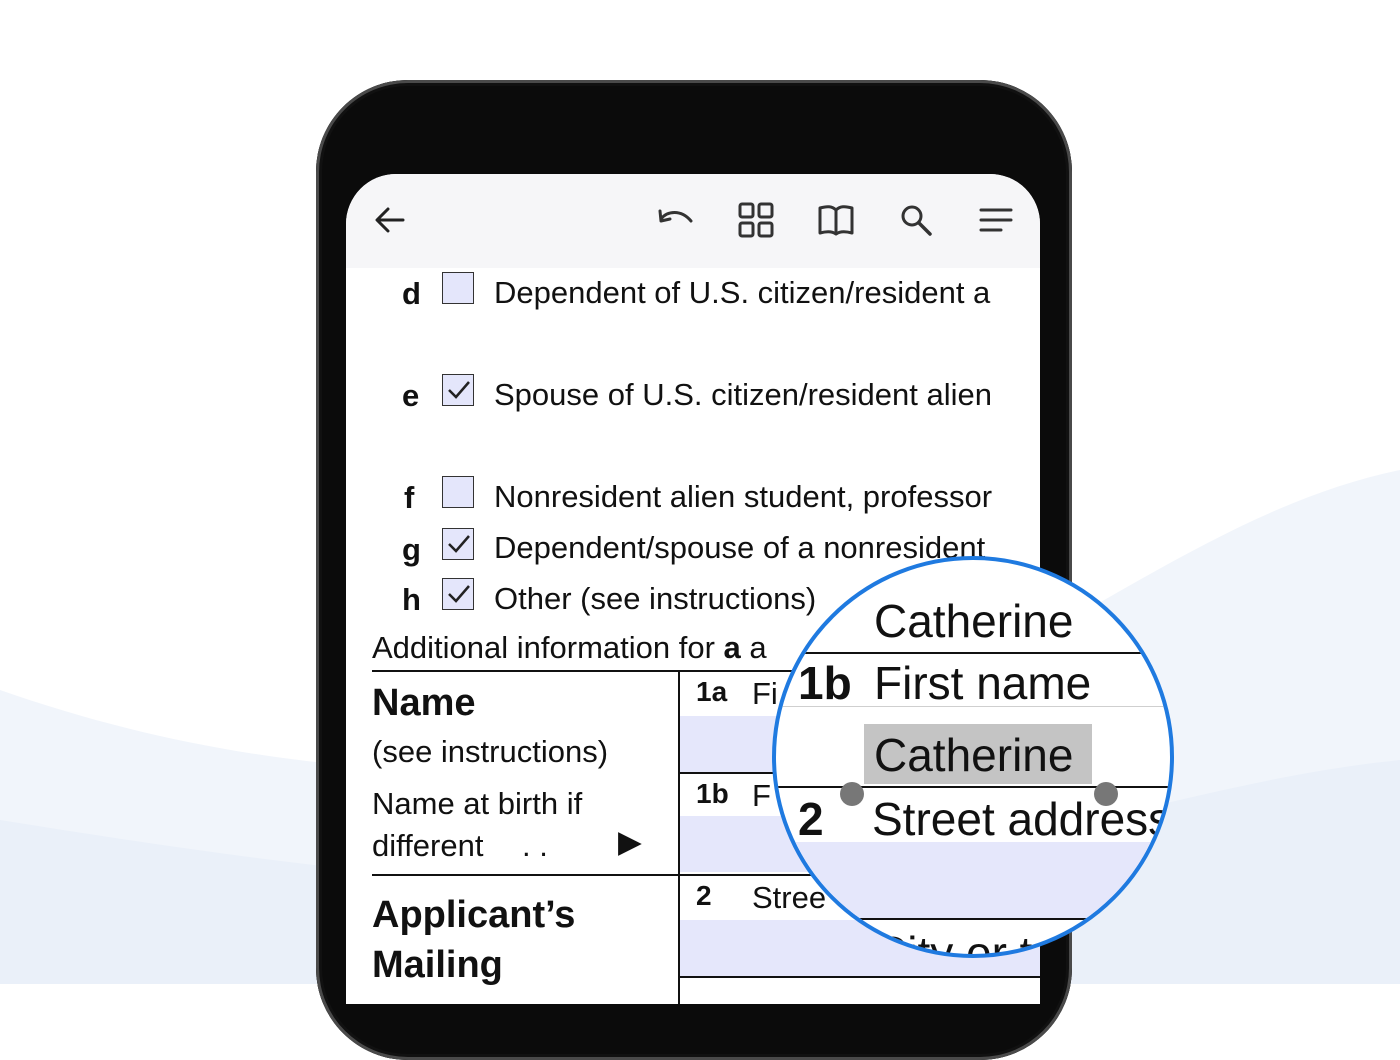  Describe the element at coordinates (655, 598) in the screenshot. I see `option-text-h: Other (see instructions)` at that location.